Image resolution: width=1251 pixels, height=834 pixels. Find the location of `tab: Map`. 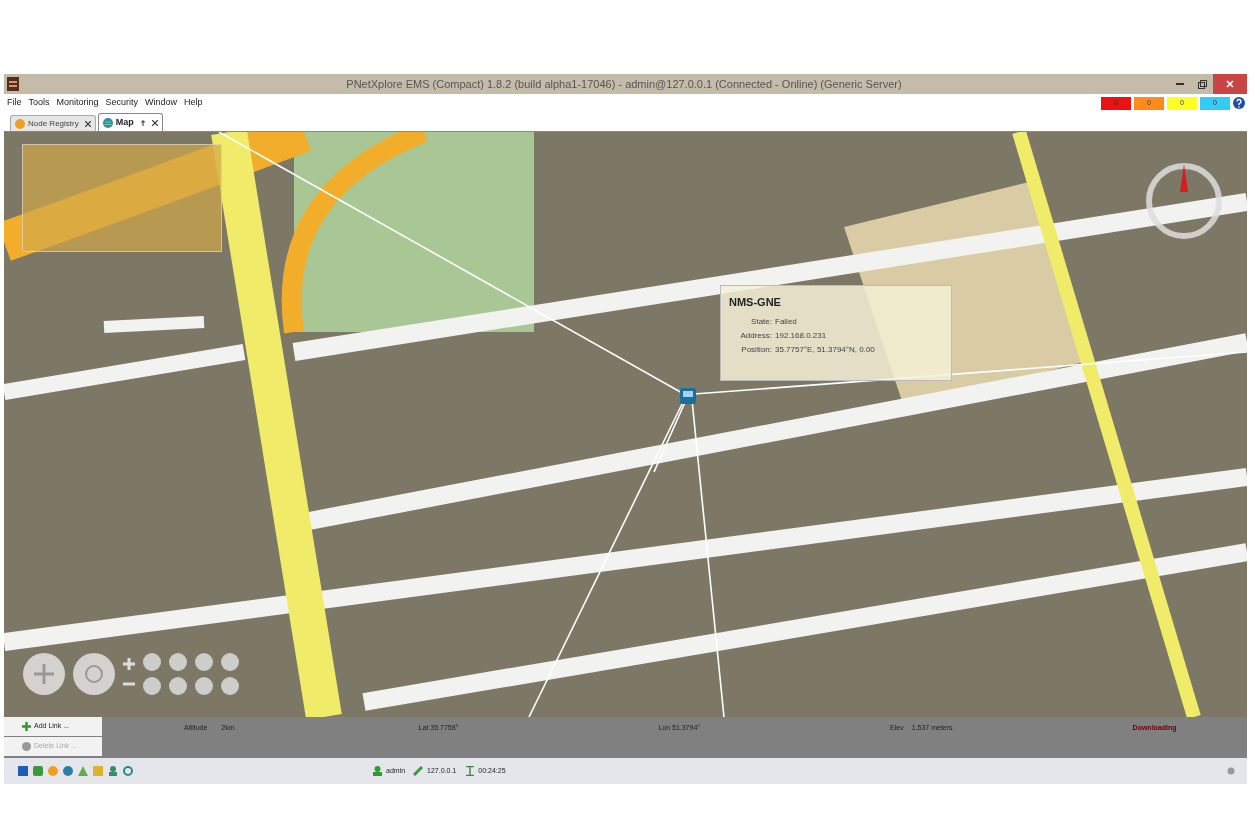

tab: Map is located at coordinates (130, 122).